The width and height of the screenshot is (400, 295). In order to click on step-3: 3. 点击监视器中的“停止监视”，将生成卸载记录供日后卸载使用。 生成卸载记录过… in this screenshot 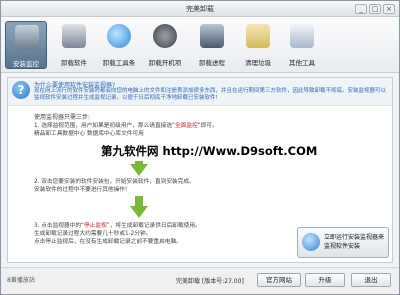, I will do `click(179, 234)`.